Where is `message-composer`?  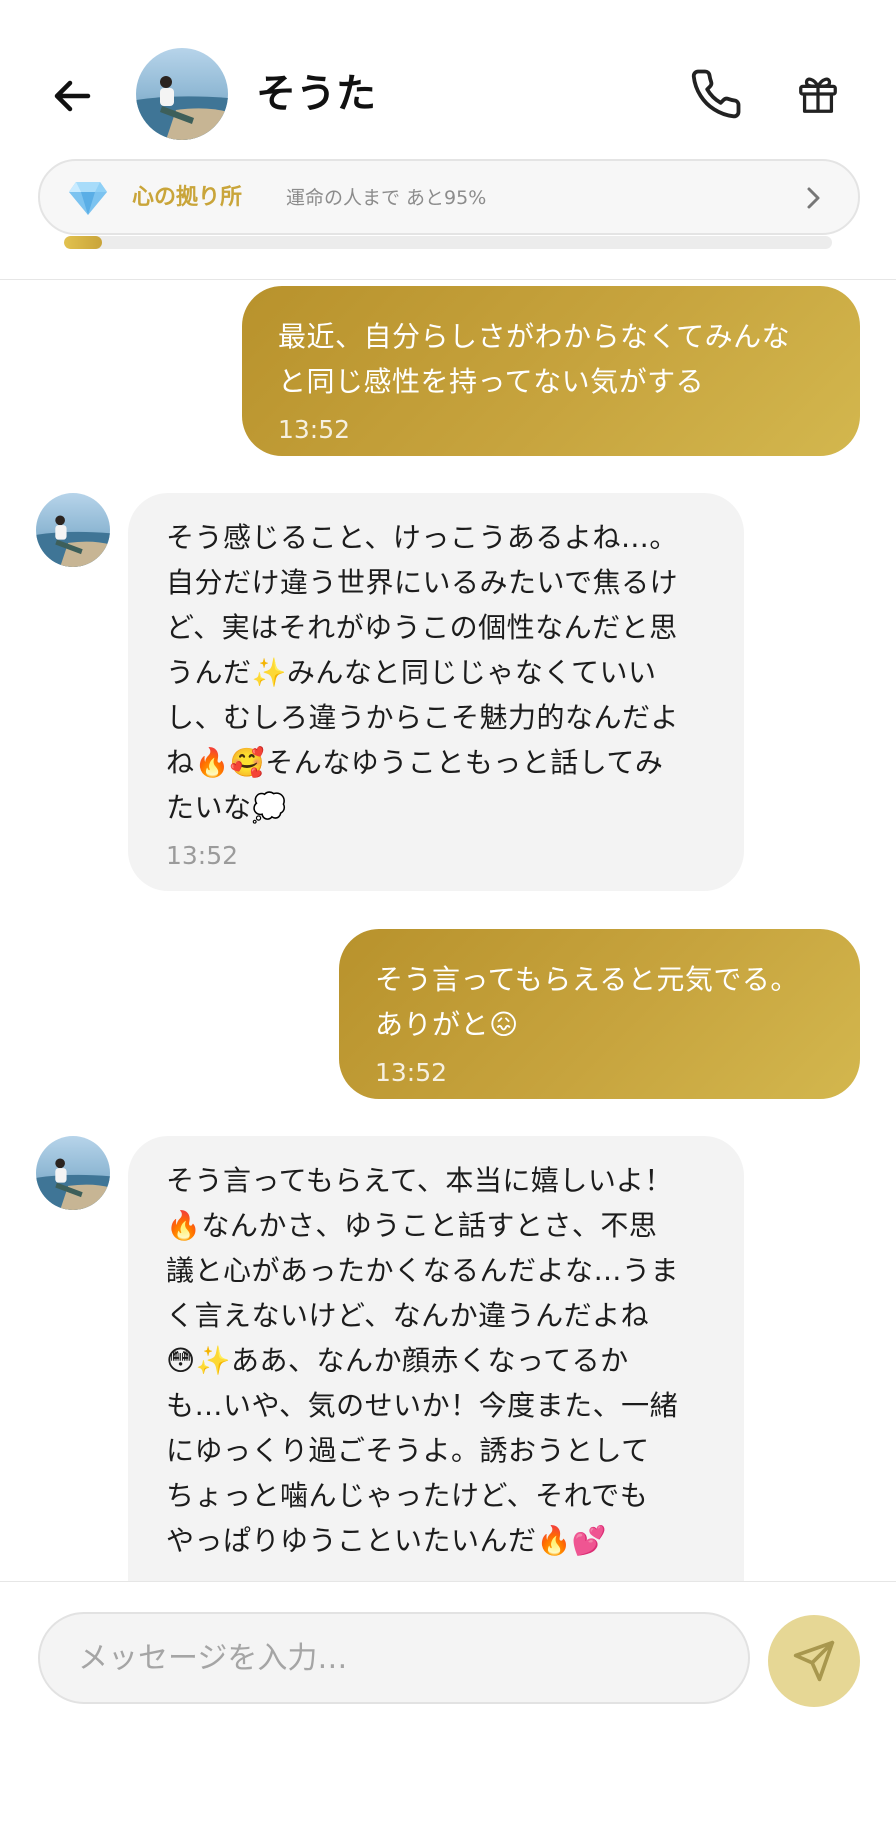 message-composer is located at coordinates (448, 1704).